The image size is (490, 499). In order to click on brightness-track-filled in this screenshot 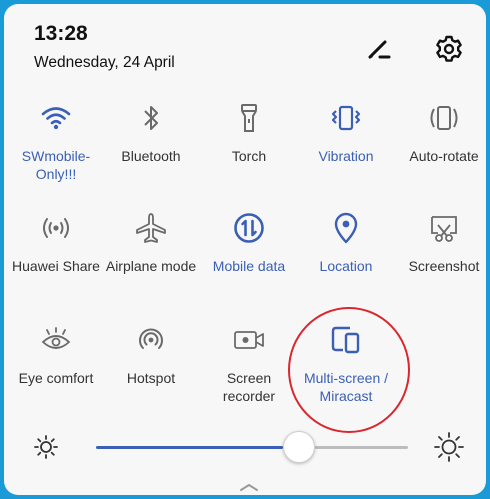, I will do `click(189, 447)`.